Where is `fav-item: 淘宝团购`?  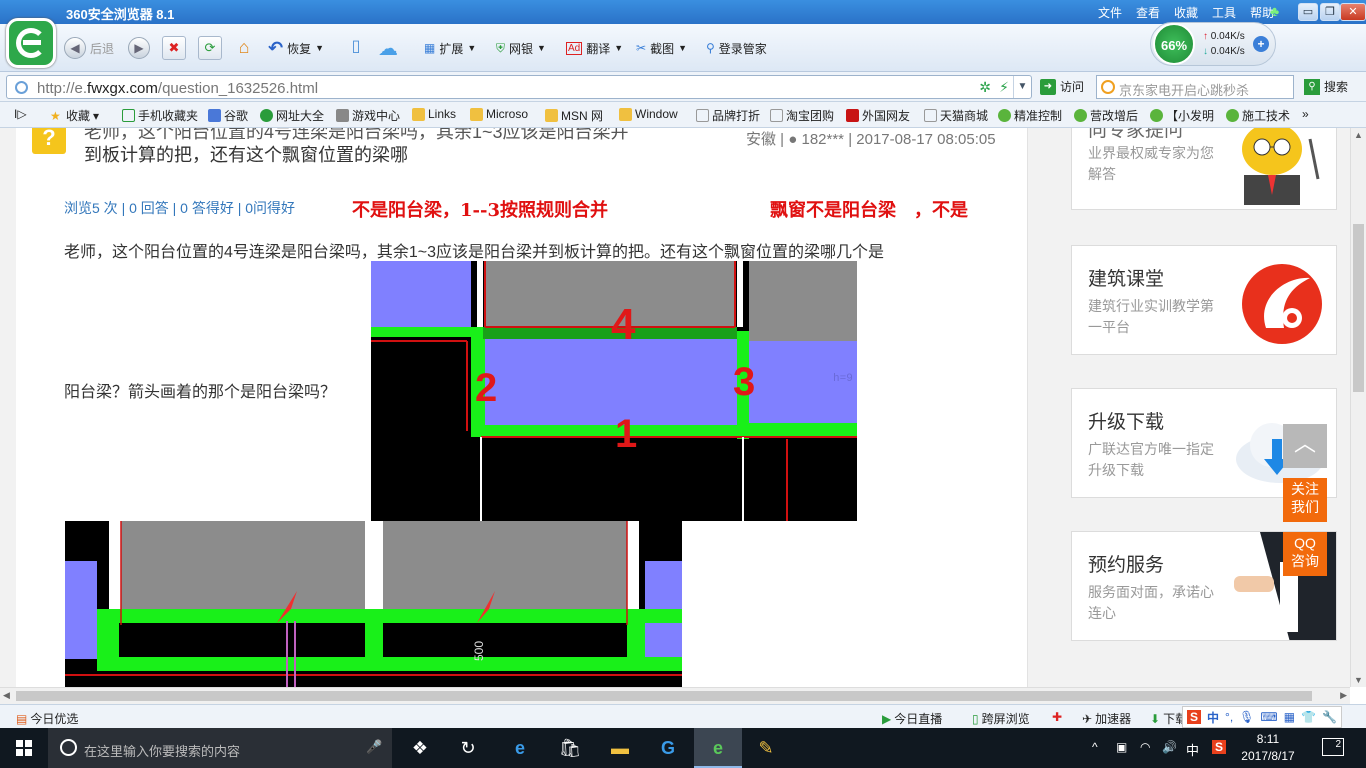
fav-item: 淘宝团购 is located at coordinates (802, 115).